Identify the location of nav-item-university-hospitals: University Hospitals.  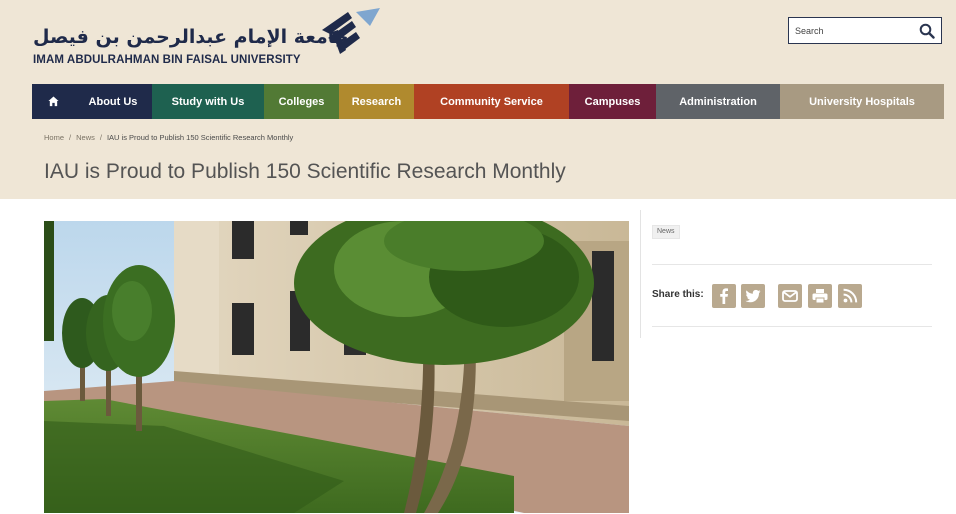
(862, 101).